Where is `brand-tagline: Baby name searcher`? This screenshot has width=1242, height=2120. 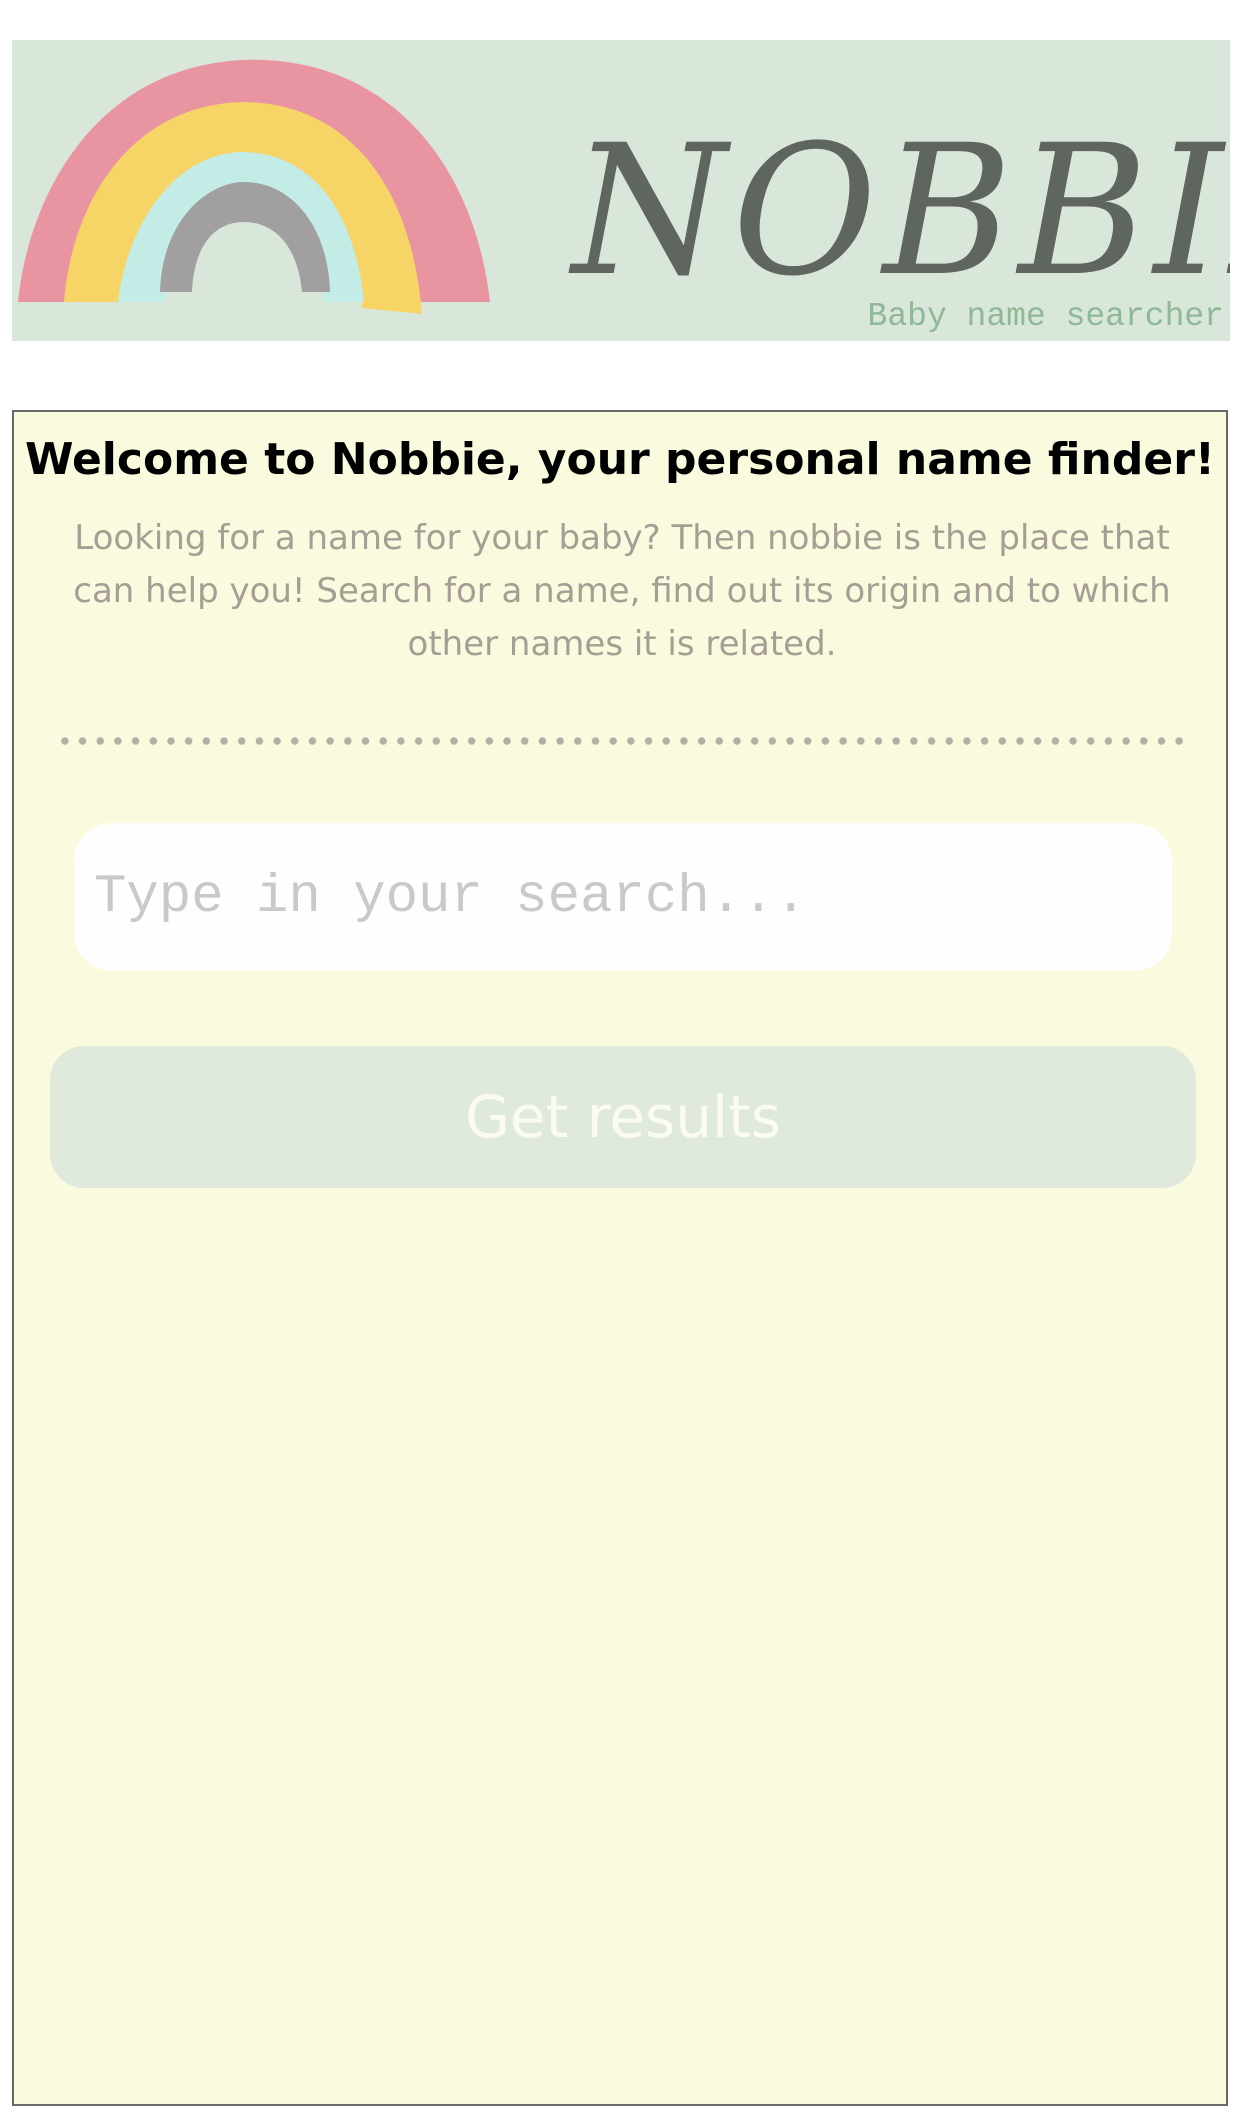
brand-tagline: Baby name searcher is located at coordinates (1045, 316).